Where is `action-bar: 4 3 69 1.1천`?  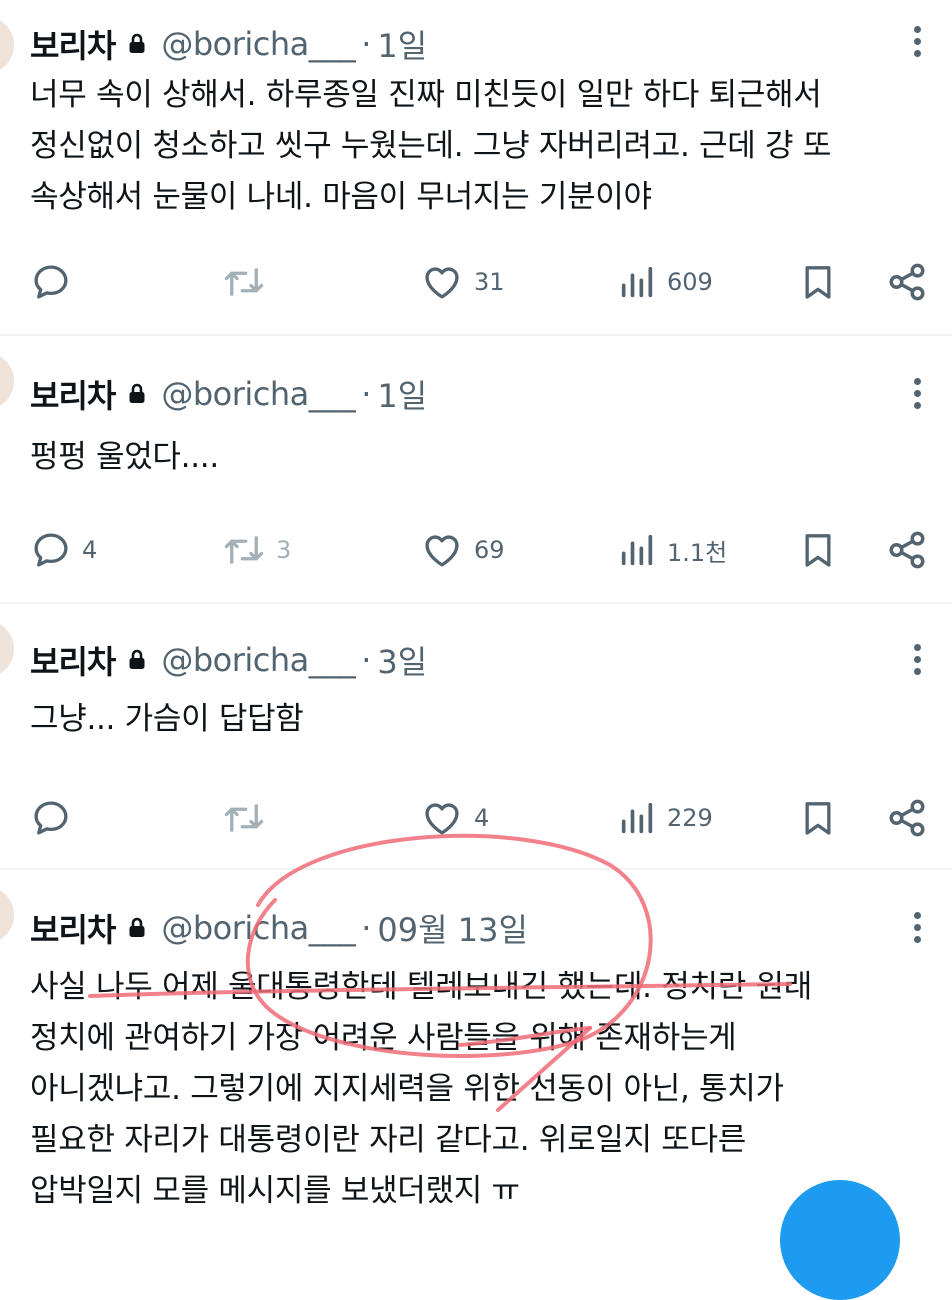 action-bar: 4 3 69 1.1천 is located at coordinates (476, 550).